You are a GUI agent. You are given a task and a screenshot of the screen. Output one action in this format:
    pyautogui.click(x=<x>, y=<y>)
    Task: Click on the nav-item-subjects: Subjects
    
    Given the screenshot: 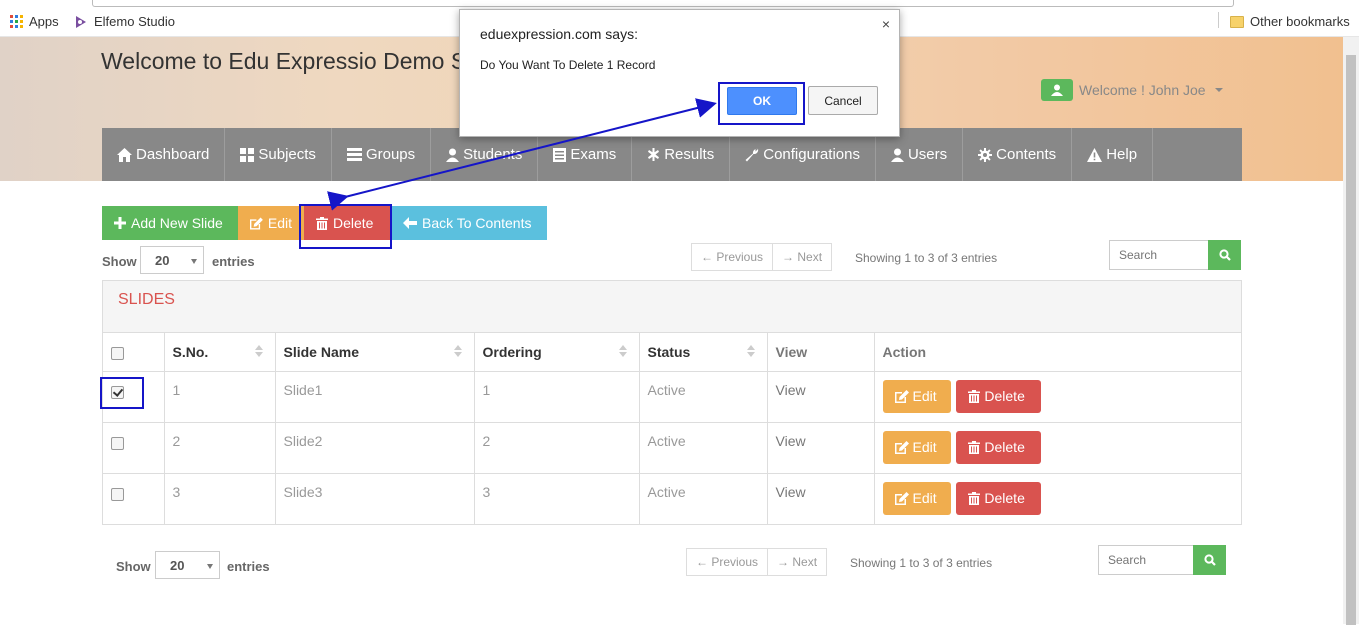 What is the action you would take?
    pyautogui.click(x=278, y=154)
    